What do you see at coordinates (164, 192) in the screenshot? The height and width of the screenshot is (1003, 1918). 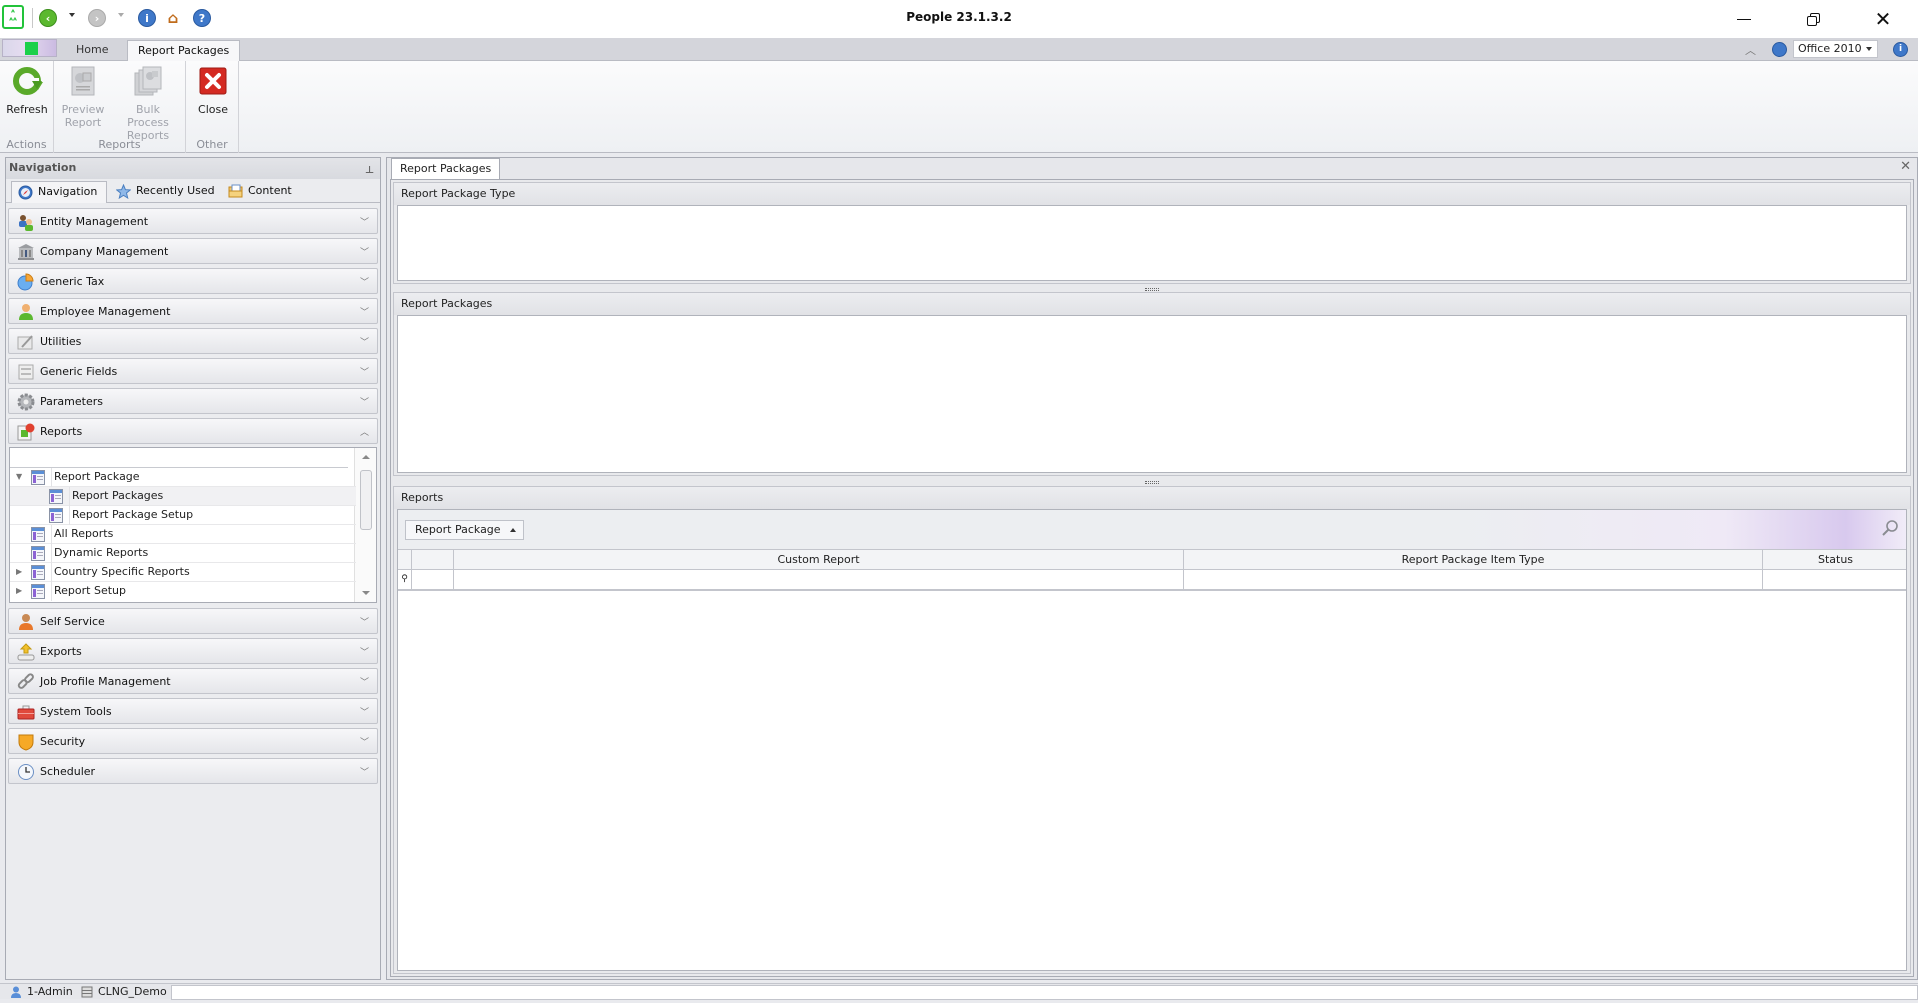 I see `nav-tab-recently-used: Recently Used` at bounding box center [164, 192].